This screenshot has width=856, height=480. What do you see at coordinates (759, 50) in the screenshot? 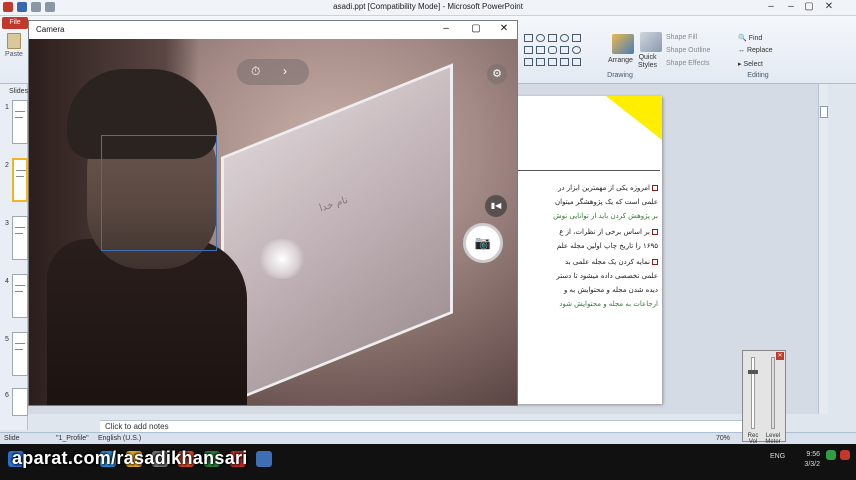
I see `replace-label: Replace` at bounding box center [759, 50].